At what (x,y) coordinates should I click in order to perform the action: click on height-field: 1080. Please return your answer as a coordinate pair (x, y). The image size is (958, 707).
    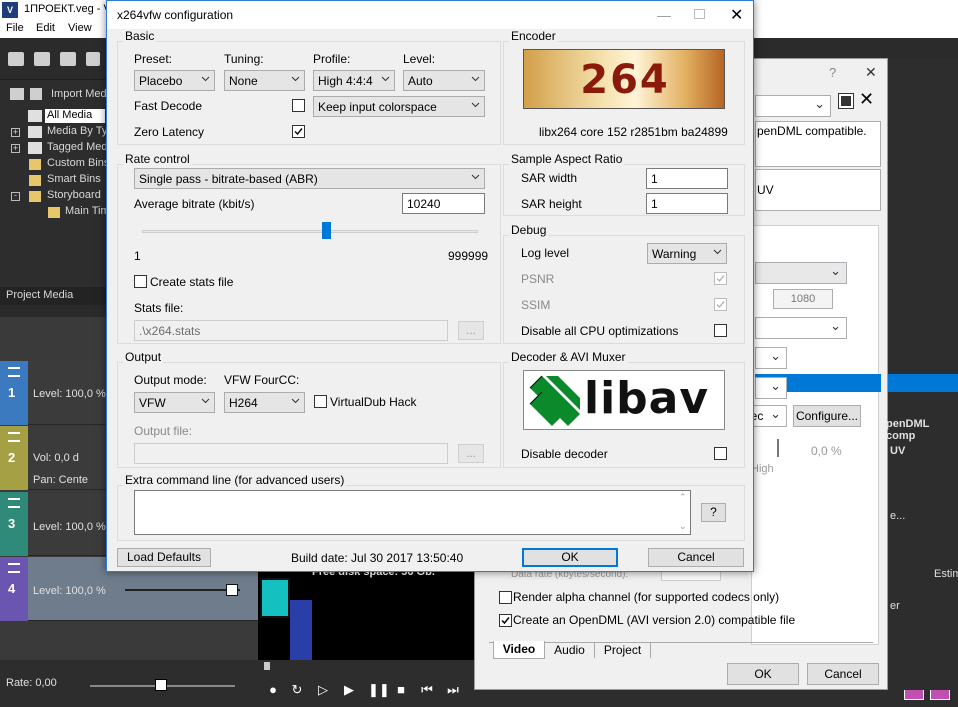
    Looking at the image, I should click on (803, 299).